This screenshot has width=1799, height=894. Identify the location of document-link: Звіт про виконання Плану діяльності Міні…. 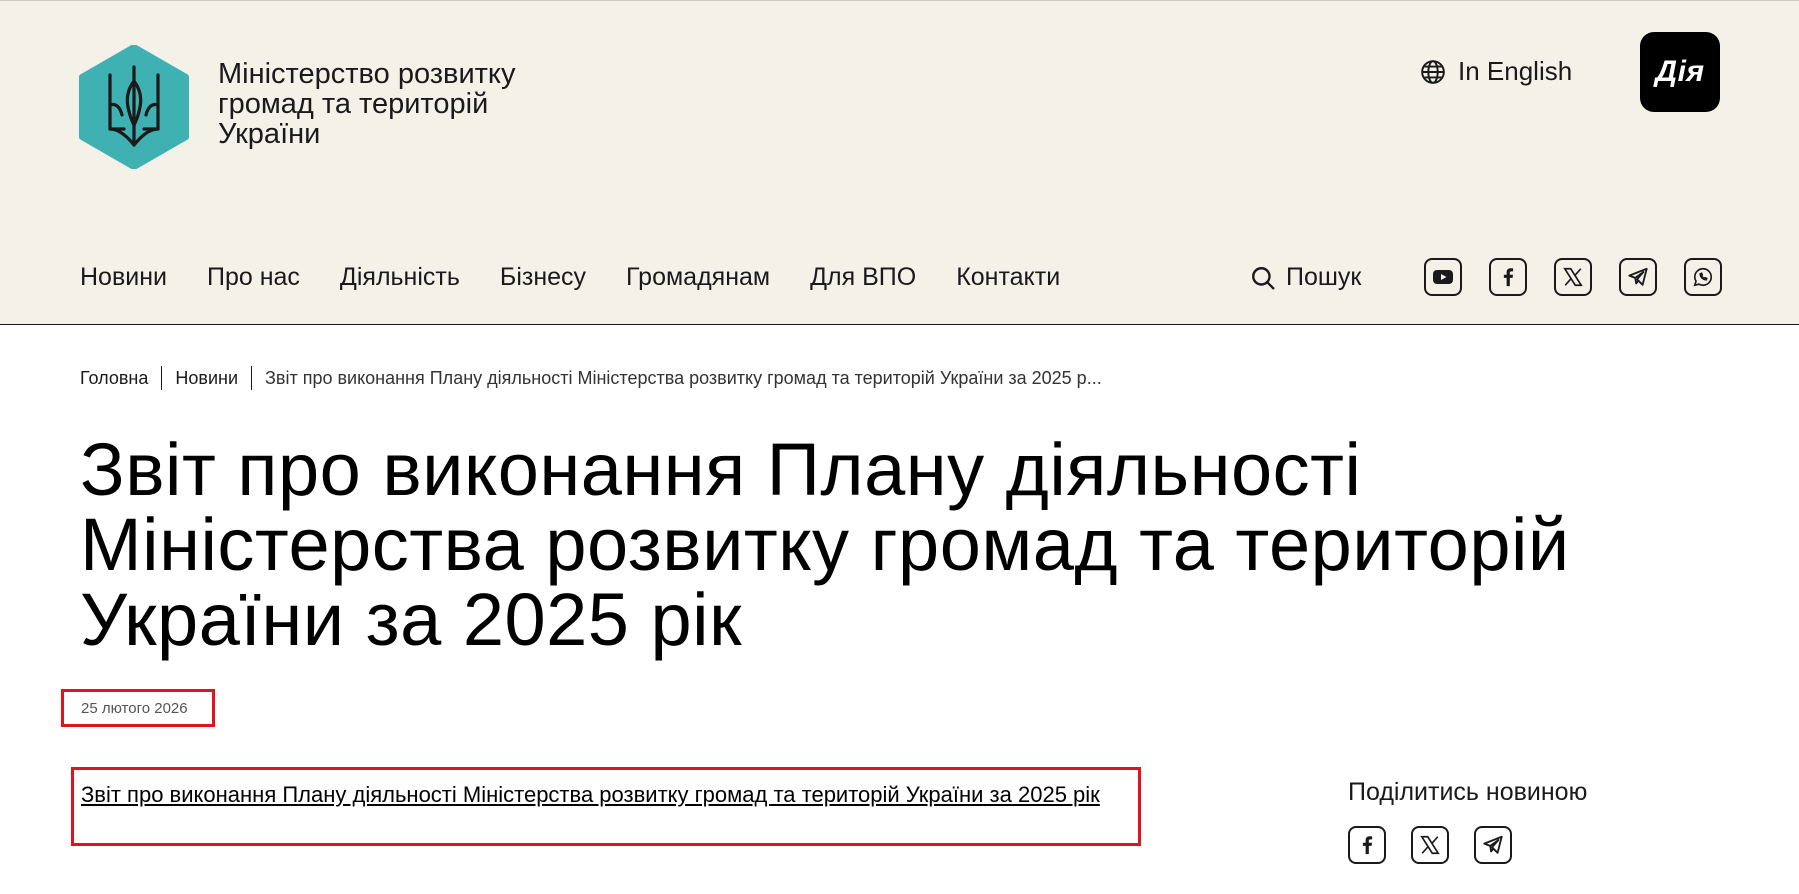
(590, 794).